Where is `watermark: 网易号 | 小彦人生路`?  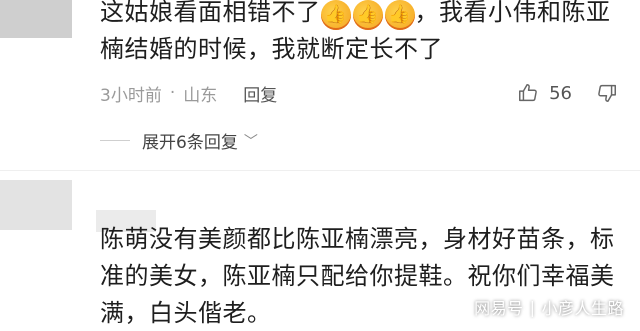
watermark: 网易号 | 小彦人生路 is located at coordinates (549, 307).